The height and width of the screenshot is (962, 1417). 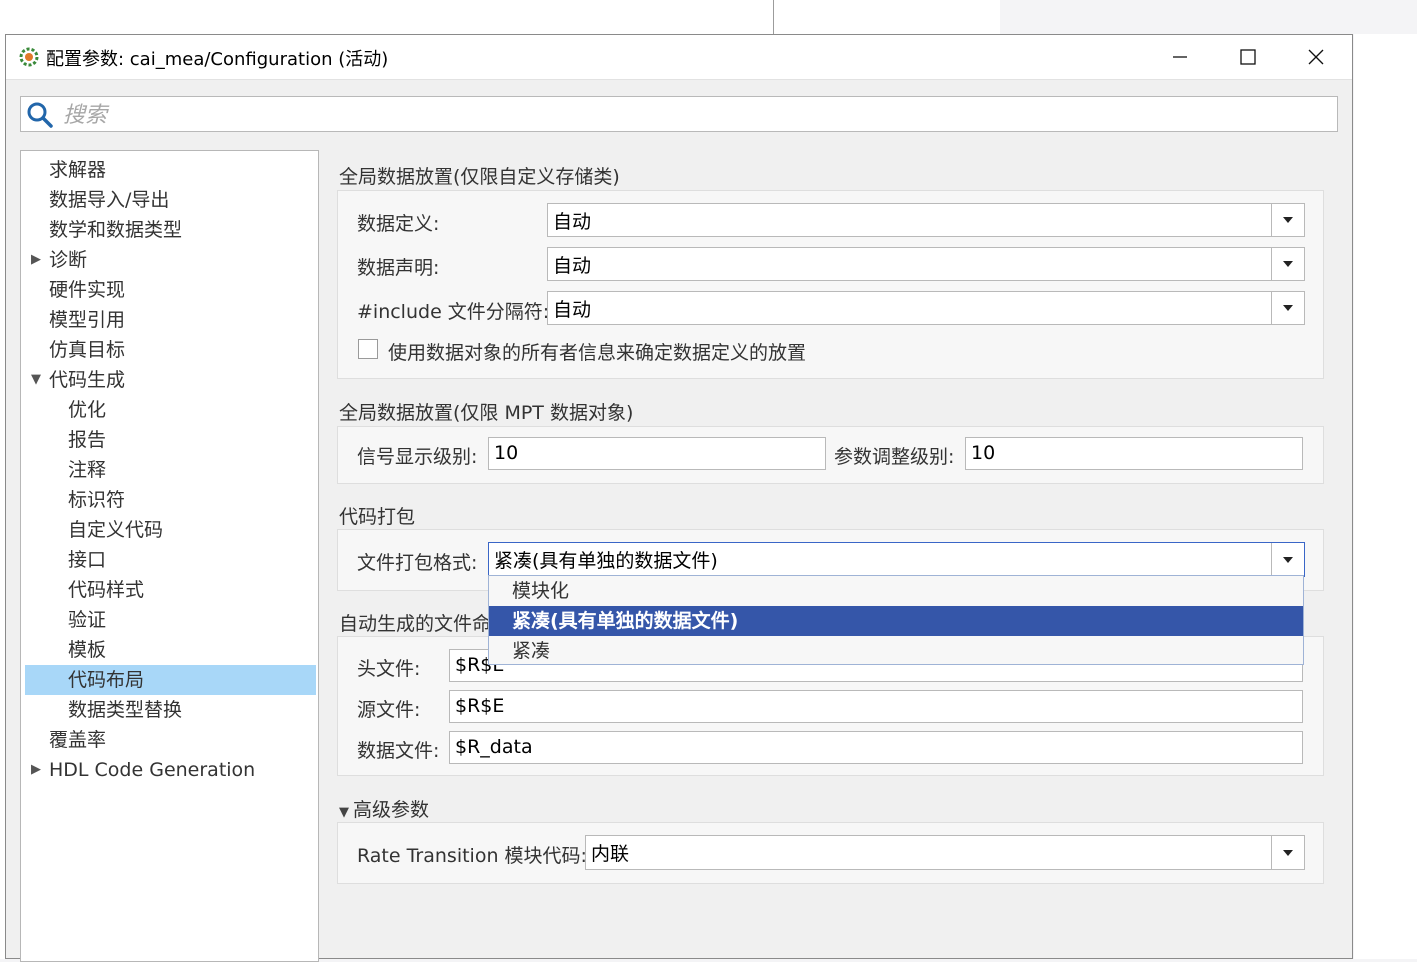 What do you see at coordinates (389, 669) in the screenshot?
I see `header-file-label: 头文件:` at bounding box center [389, 669].